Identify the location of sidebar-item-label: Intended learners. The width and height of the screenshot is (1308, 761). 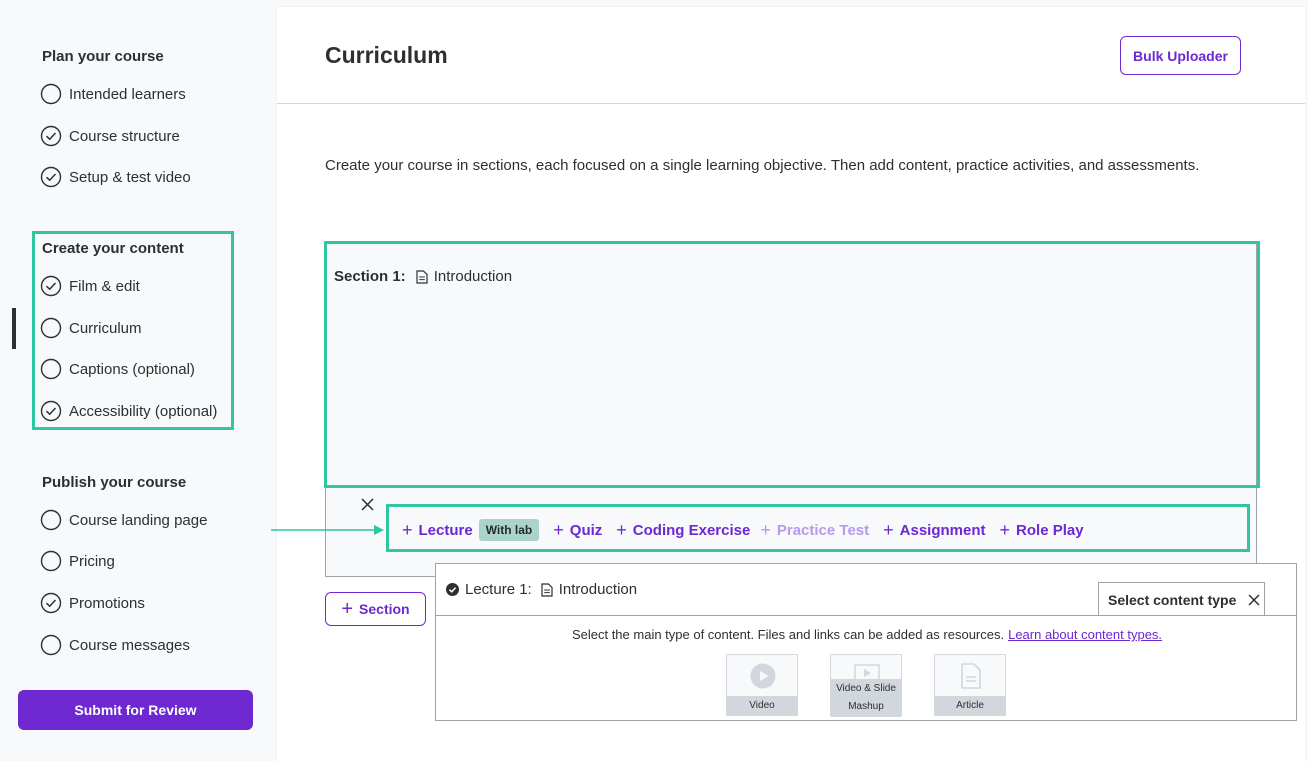
(127, 94).